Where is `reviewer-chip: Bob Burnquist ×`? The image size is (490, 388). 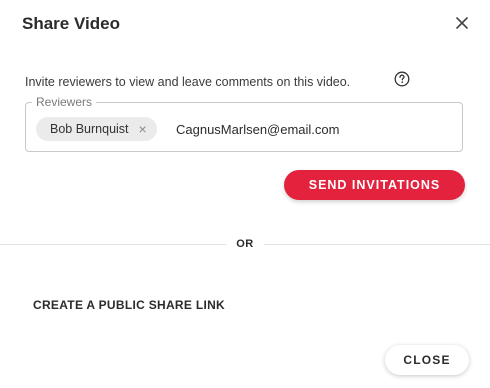 reviewer-chip: Bob Burnquist × is located at coordinates (96, 129).